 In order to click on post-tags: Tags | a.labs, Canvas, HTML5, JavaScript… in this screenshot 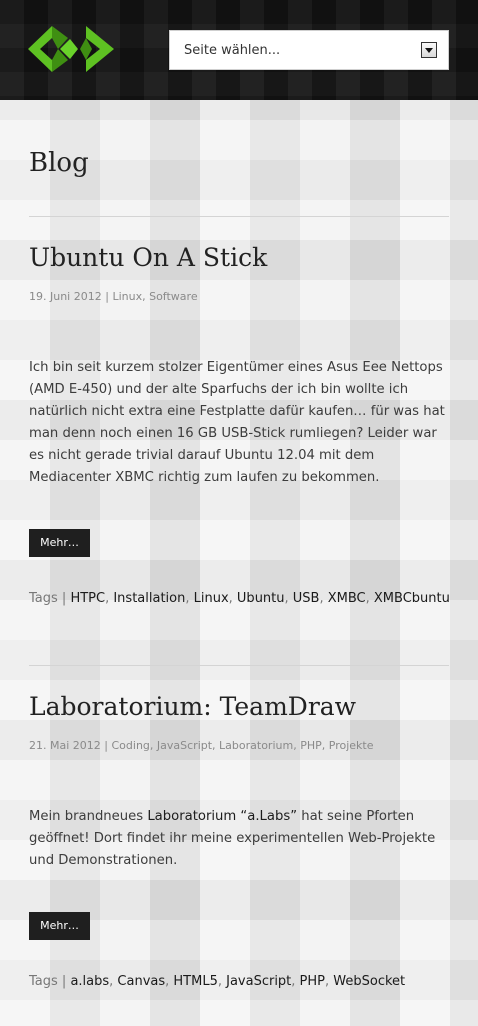, I will do `click(217, 981)`.